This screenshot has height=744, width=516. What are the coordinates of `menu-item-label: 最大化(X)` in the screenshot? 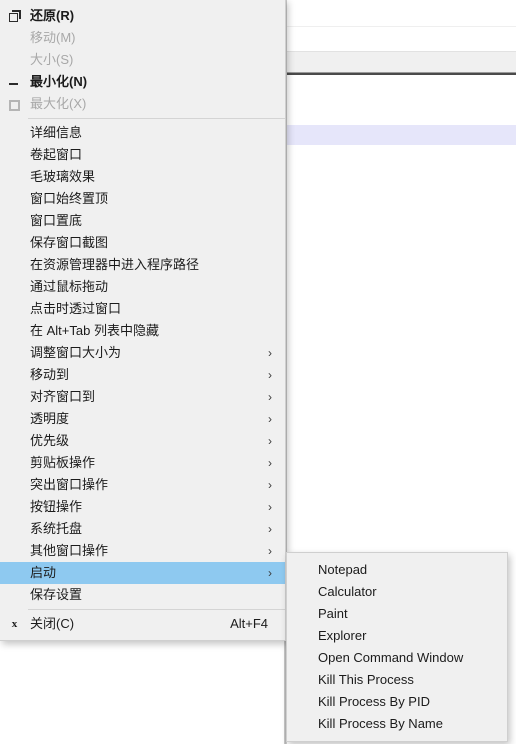 It's located at (58, 103).